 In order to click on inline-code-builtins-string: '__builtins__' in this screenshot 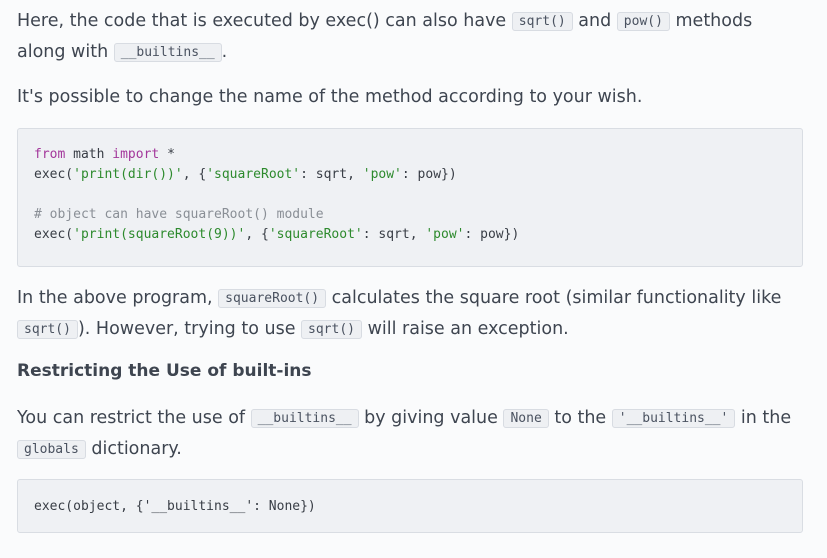, I will do `click(673, 418)`.